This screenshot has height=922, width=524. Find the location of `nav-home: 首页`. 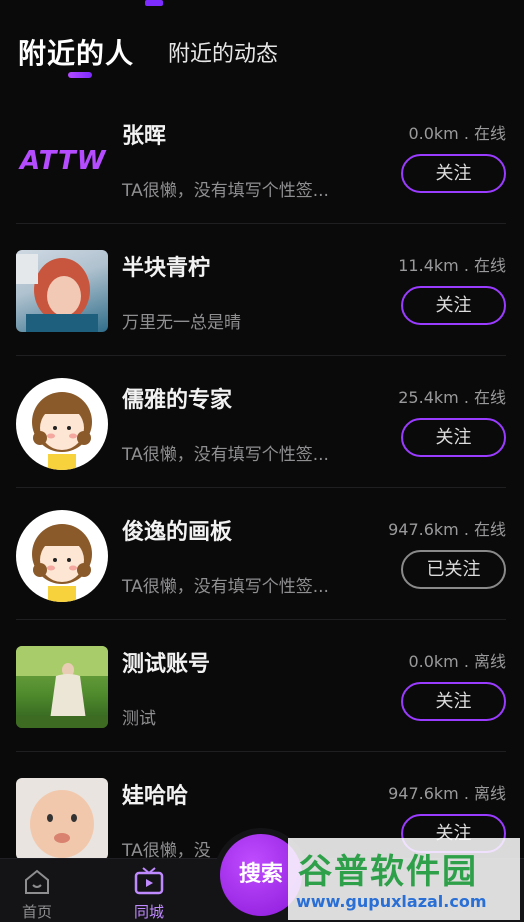

nav-home: 首页 is located at coordinates (37, 894).